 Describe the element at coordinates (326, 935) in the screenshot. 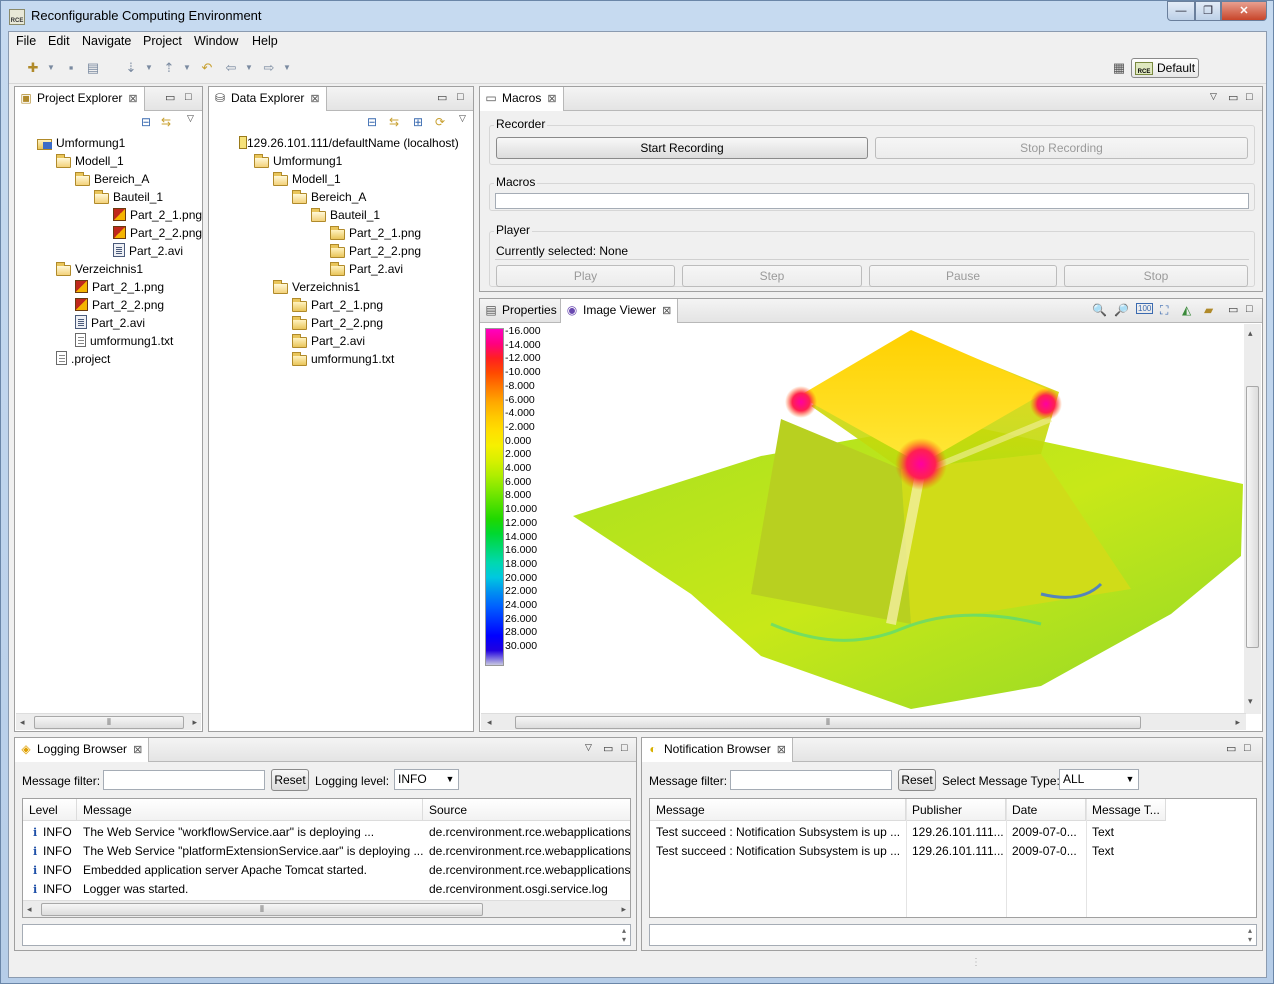

I see `log-detail-field: ▴ ▾` at that location.